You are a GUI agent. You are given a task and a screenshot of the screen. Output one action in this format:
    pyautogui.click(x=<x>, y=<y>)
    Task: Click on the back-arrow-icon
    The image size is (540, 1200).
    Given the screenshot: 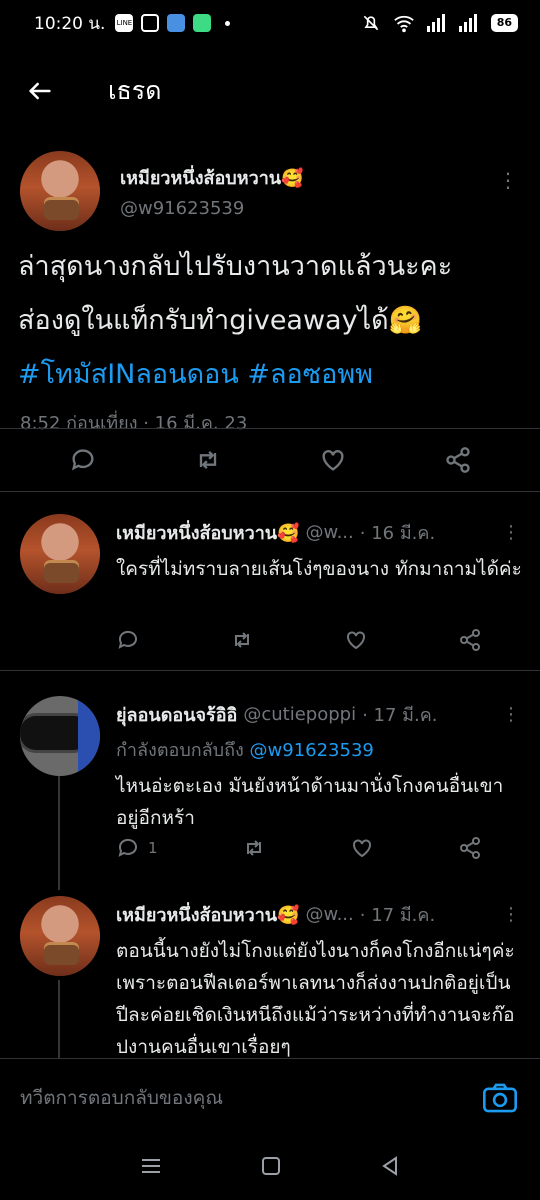 What is the action you would take?
    pyautogui.click(x=40, y=91)
    